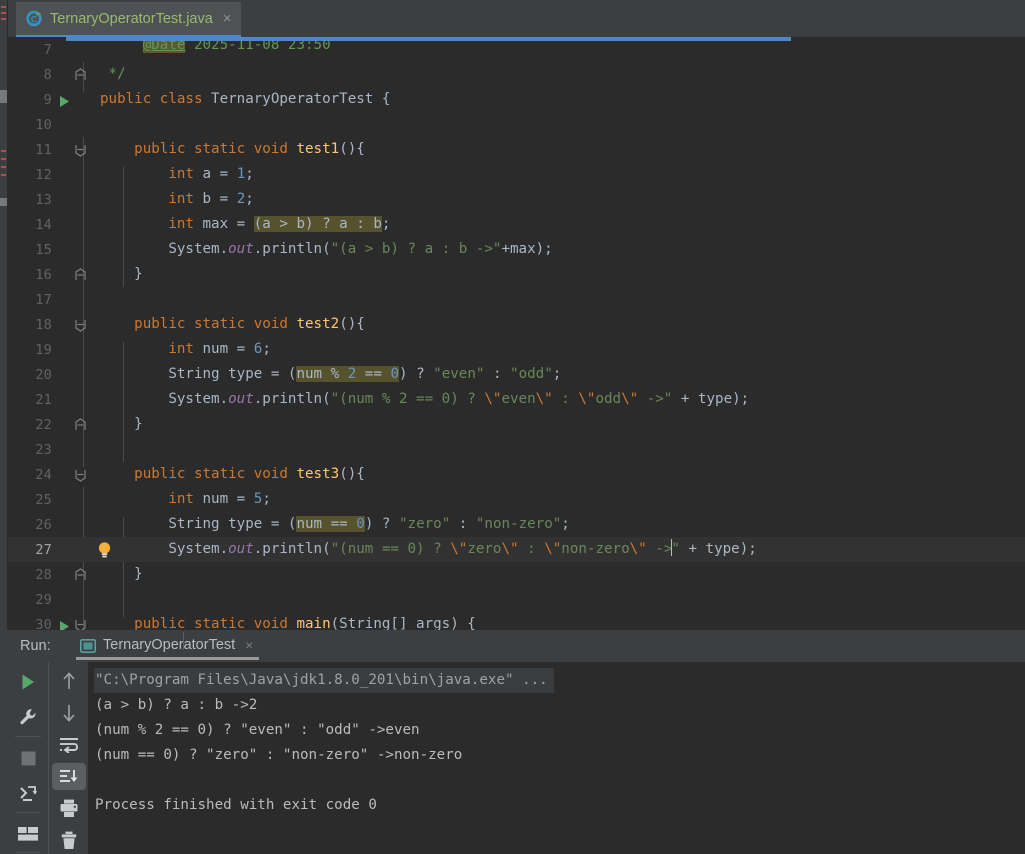 This screenshot has height=854, width=1025. What do you see at coordinates (516, 449) in the screenshot?
I see `code-row: 23` at bounding box center [516, 449].